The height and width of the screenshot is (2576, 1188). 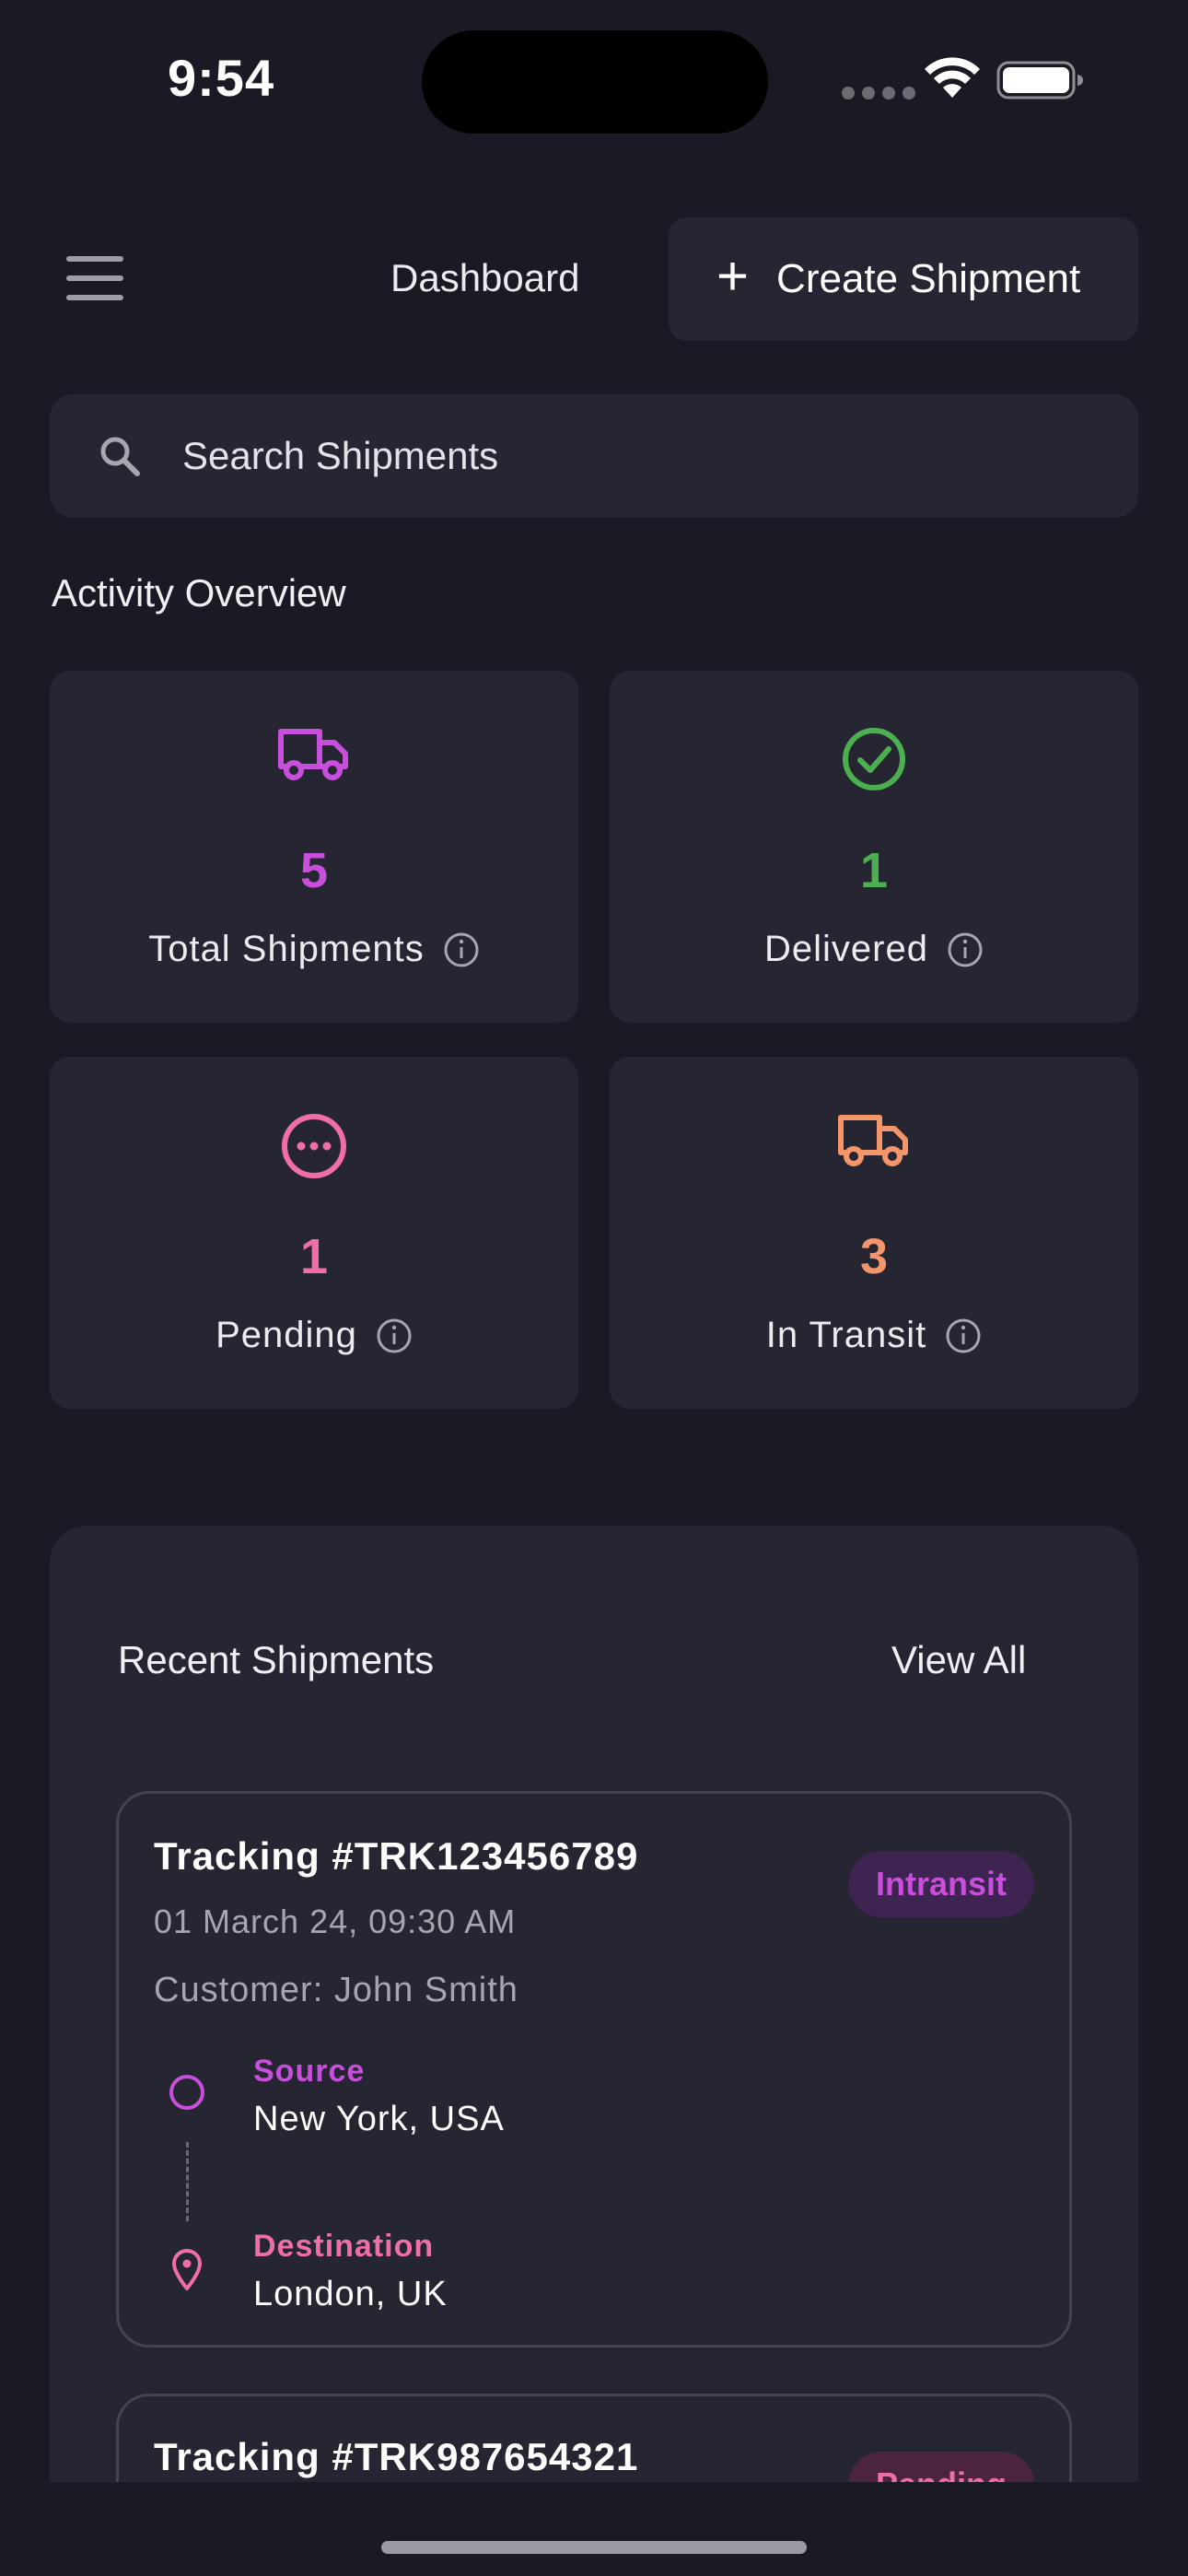 What do you see at coordinates (286, 949) in the screenshot?
I see `stat-label: Total Shipments` at bounding box center [286, 949].